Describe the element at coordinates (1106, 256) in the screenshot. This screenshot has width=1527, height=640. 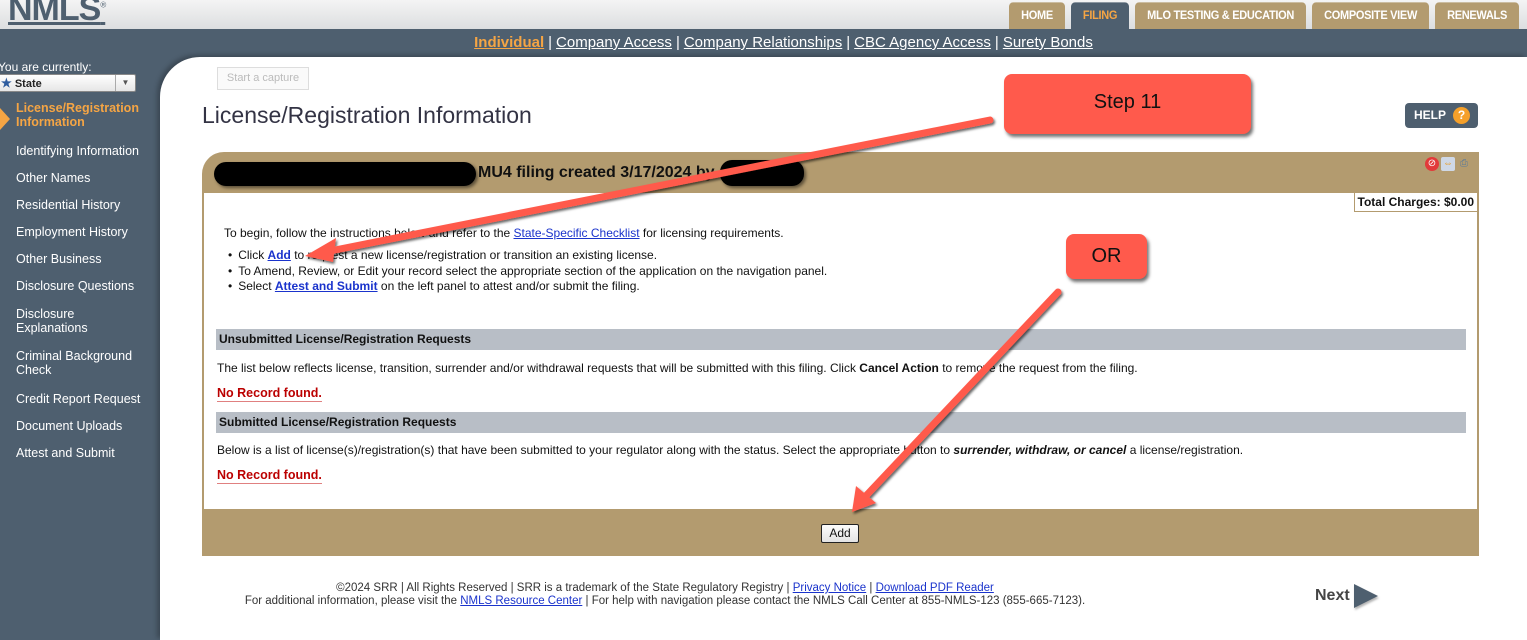
I see `or-callout: OR` at that location.